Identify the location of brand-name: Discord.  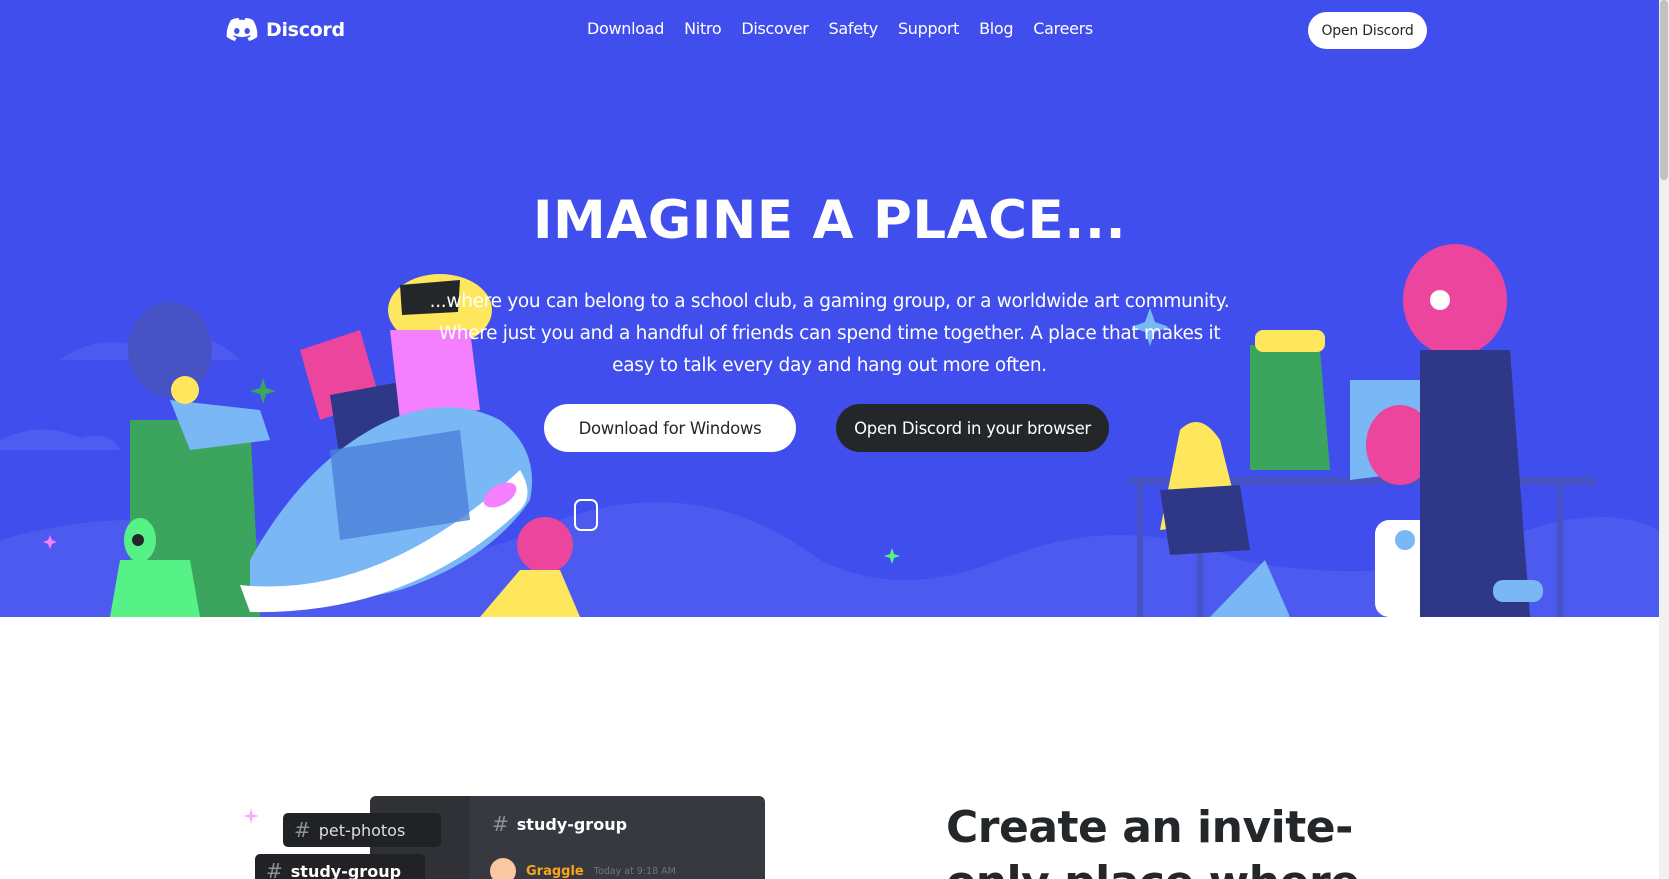
(305, 30).